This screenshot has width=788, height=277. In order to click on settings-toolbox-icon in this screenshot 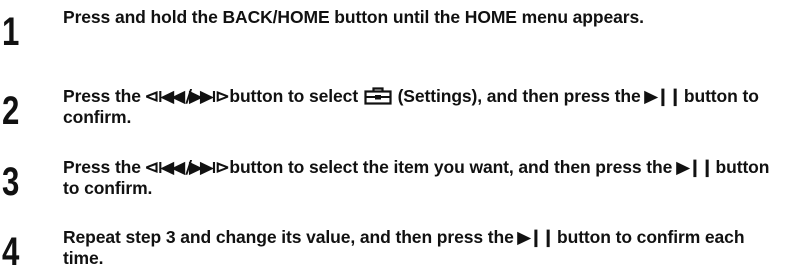, I will do `click(378, 96)`.